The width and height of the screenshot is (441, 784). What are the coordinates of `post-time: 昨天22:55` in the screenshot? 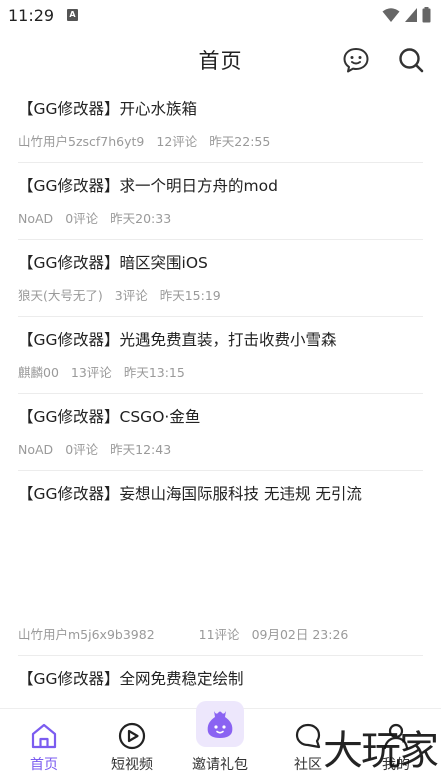 It's located at (240, 141).